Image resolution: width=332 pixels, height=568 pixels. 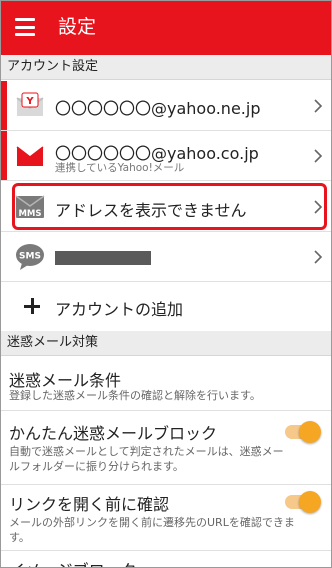 What do you see at coordinates (89, 504) in the screenshot?
I see `setting-title: リンクを開く前に確認` at bounding box center [89, 504].